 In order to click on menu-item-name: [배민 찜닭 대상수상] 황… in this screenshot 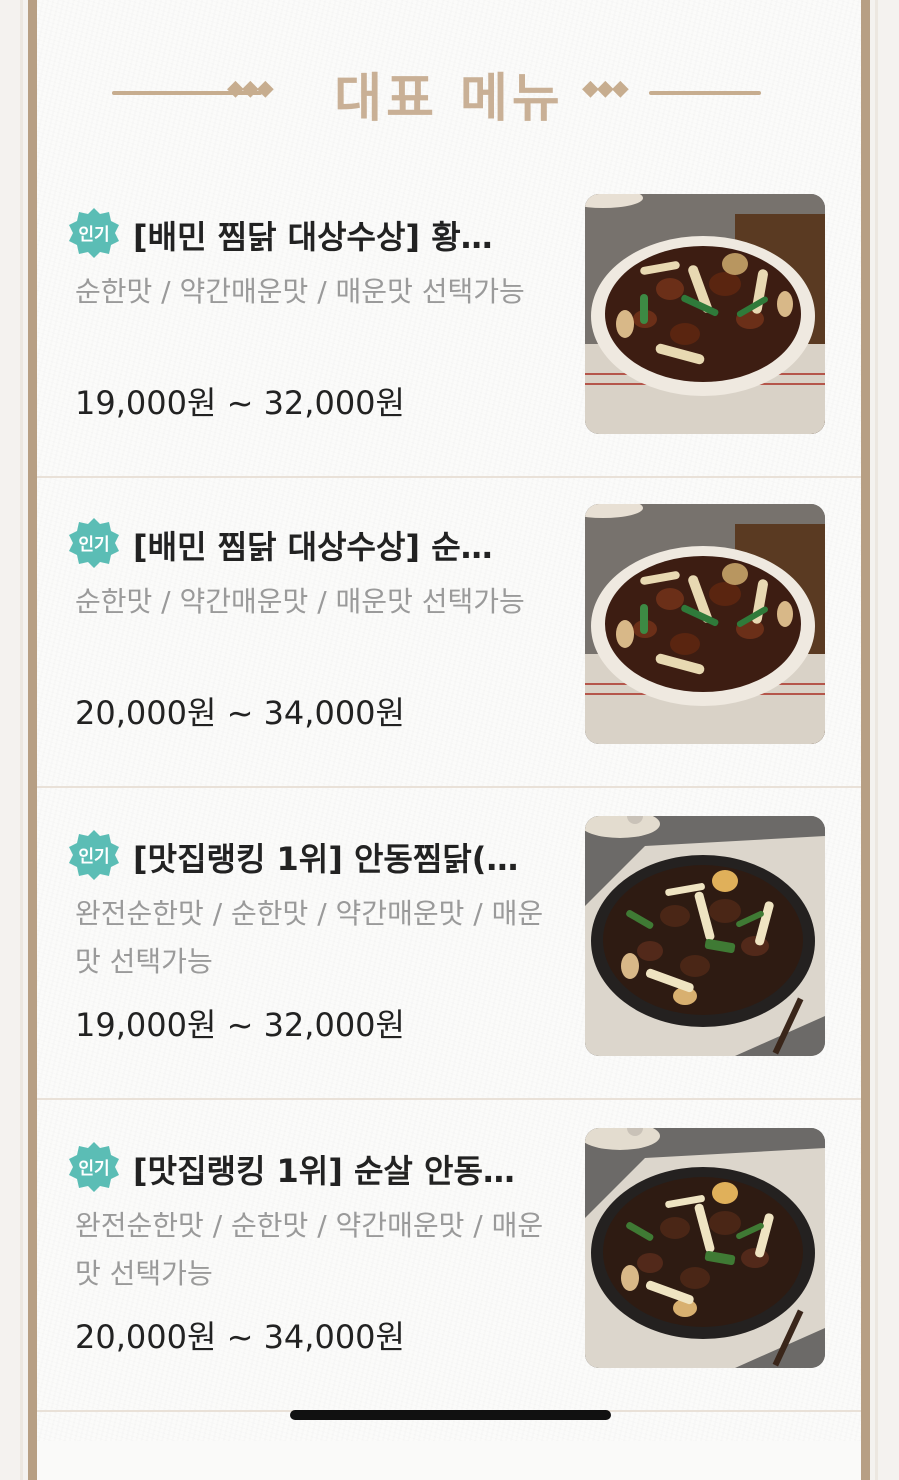, I will do `click(313, 237)`.